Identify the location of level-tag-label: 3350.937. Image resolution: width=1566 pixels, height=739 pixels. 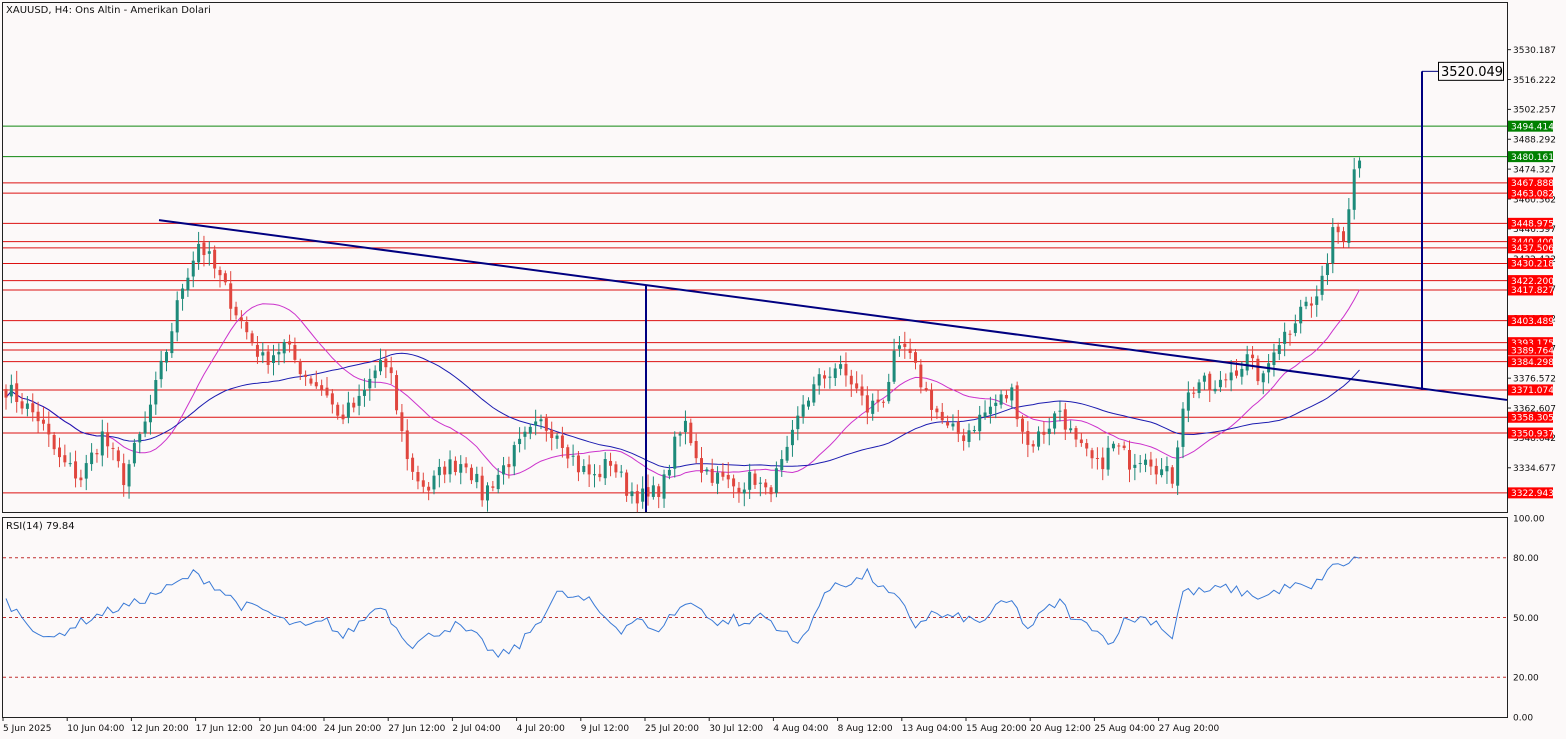
(1532, 434).